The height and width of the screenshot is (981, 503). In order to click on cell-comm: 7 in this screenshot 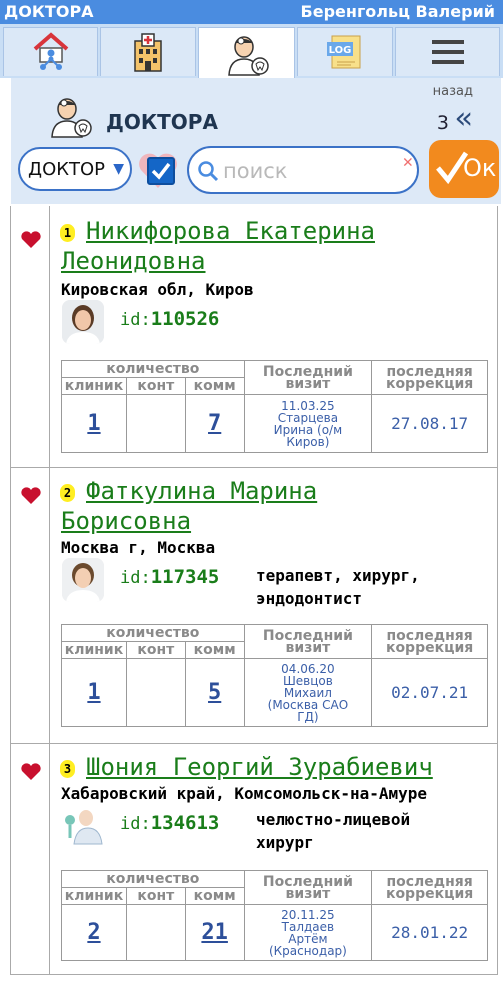, I will do `click(214, 423)`.